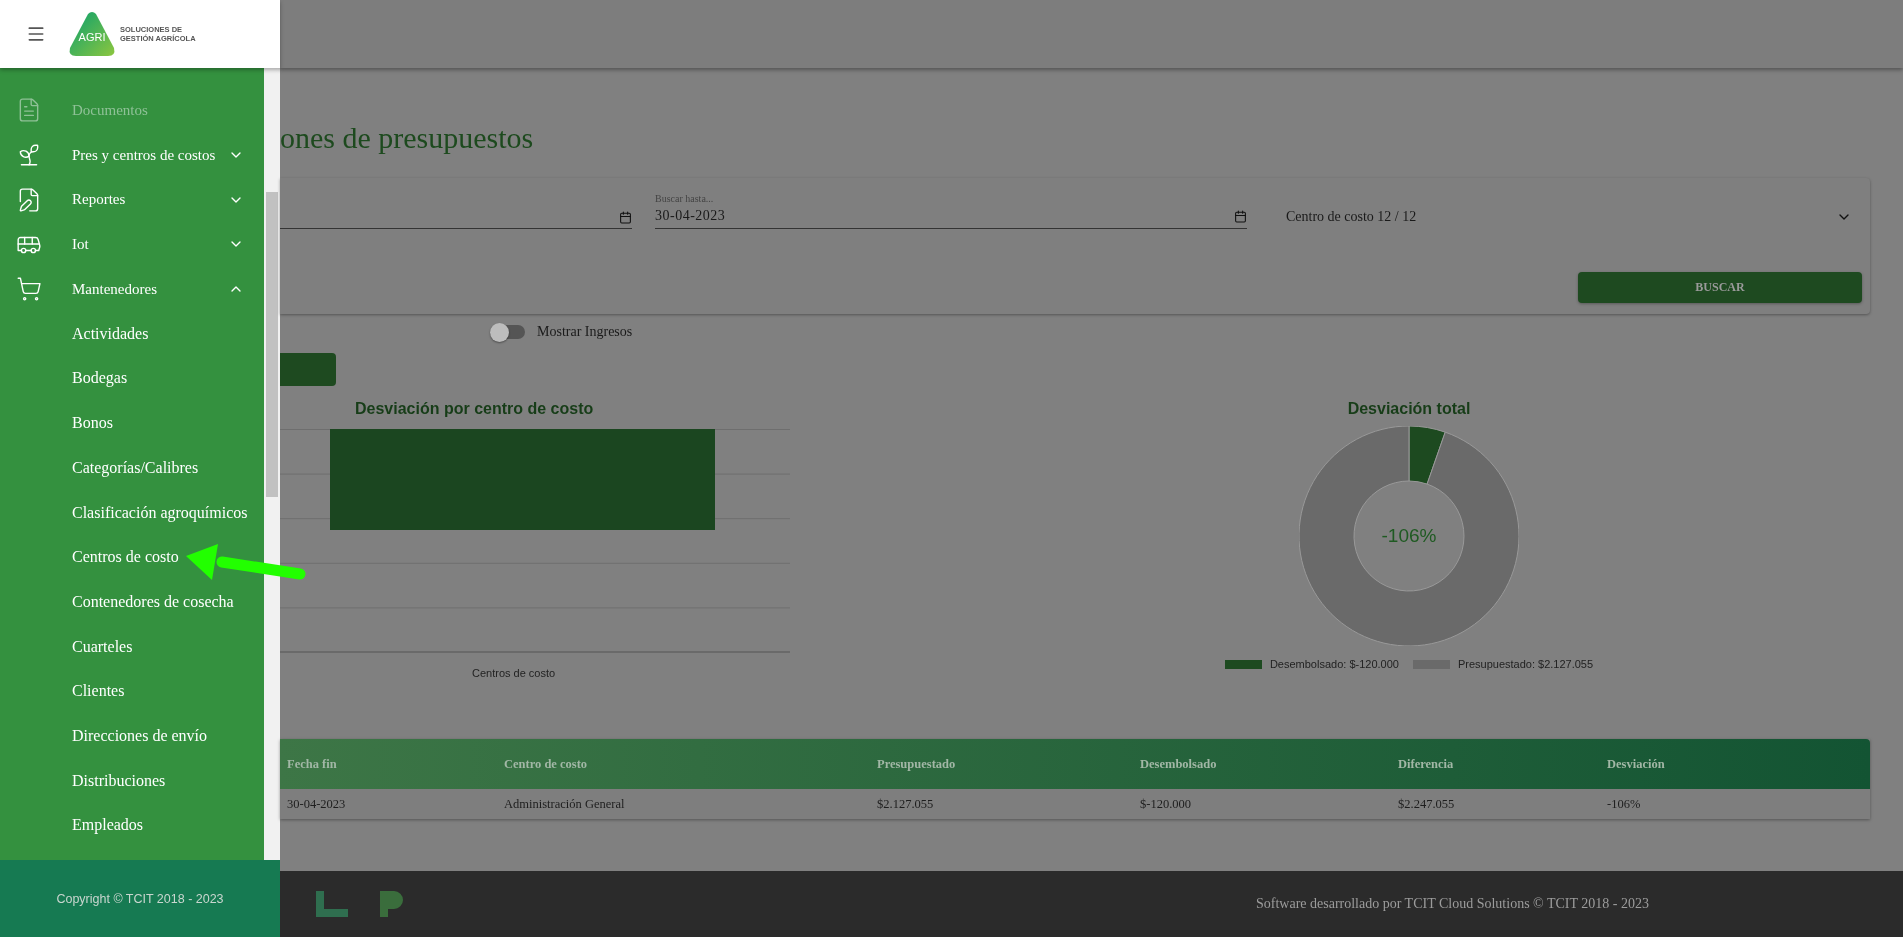 Image resolution: width=1903 pixels, height=937 pixels. What do you see at coordinates (1409, 536) in the screenshot?
I see `donut-center-label: -106%` at bounding box center [1409, 536].